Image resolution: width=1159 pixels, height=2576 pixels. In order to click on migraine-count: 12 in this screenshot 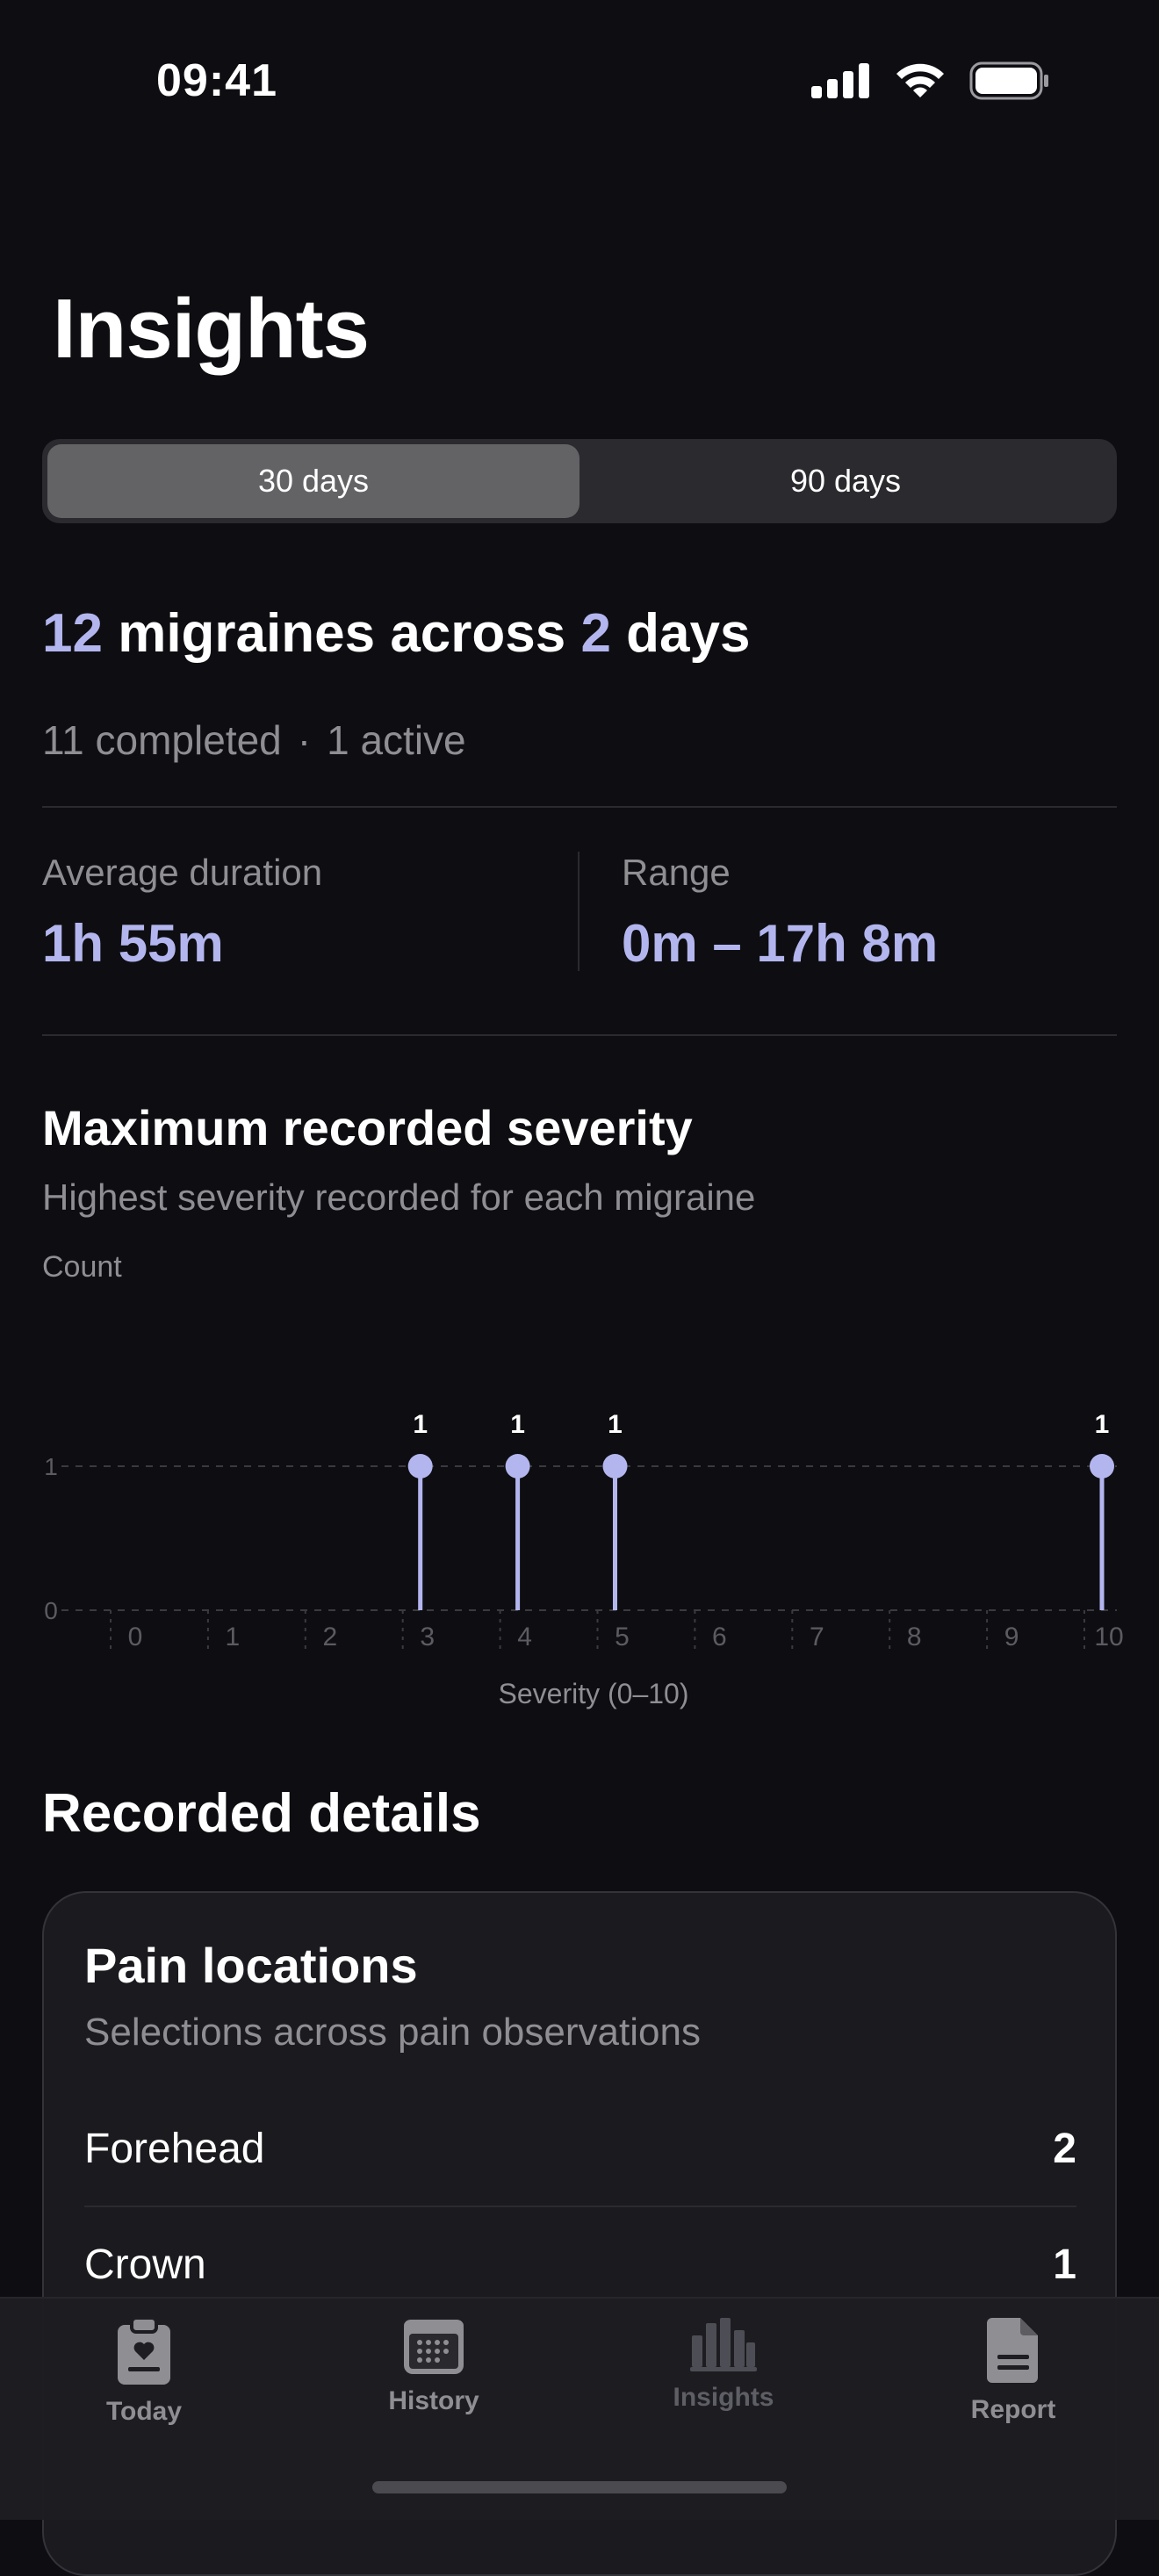, I will do `click(72, 633)`.